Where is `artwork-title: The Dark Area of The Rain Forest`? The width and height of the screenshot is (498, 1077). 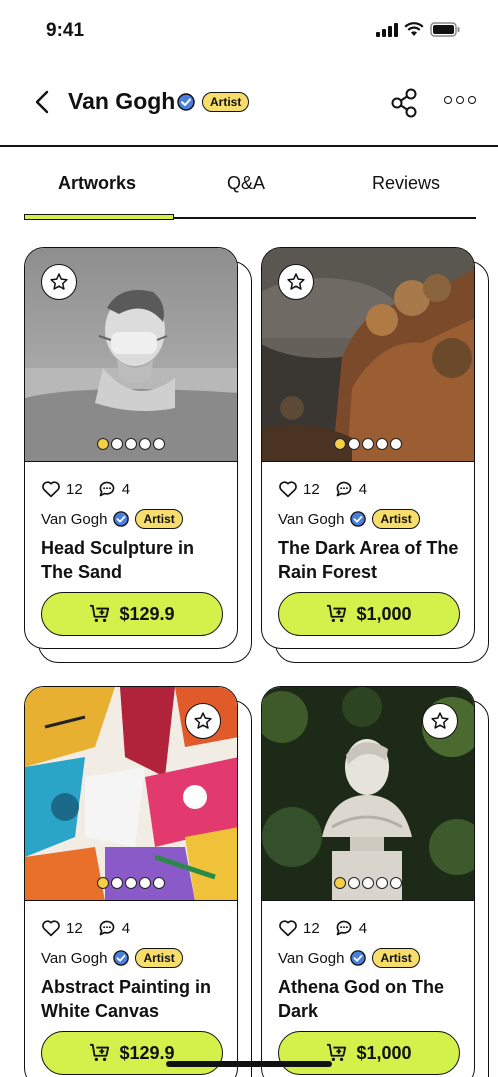 artwork-title: The Dark Area of The Rain Forest is located at coordinates (373, 560).